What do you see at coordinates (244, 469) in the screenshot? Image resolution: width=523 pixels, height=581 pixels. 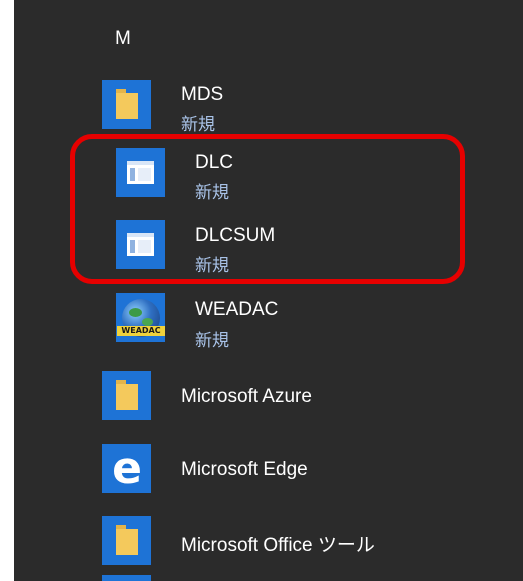 I see `app-name: Microsoft Edge` at bounding box center [244, 469].